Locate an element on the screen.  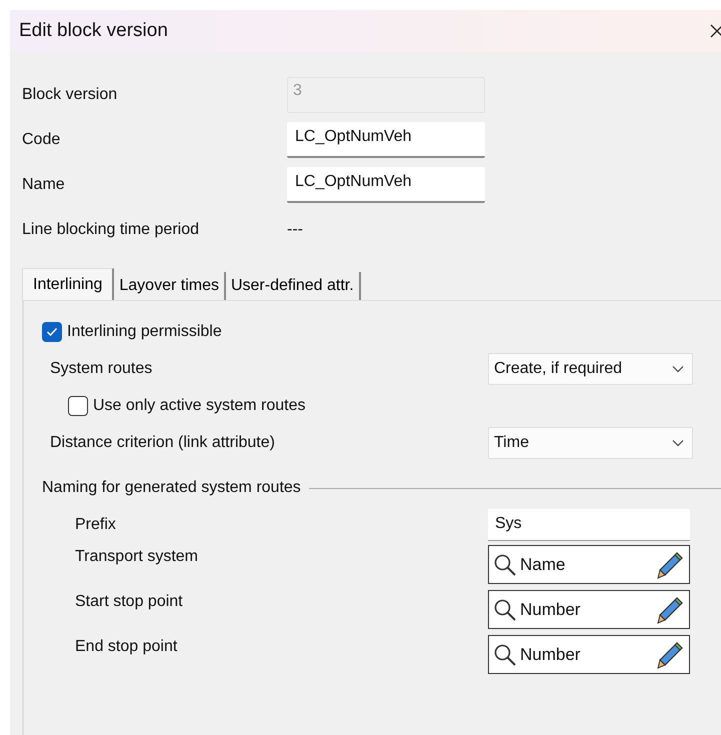
checkbox-label: Interlining permissible is located at coordinates (144, 332).